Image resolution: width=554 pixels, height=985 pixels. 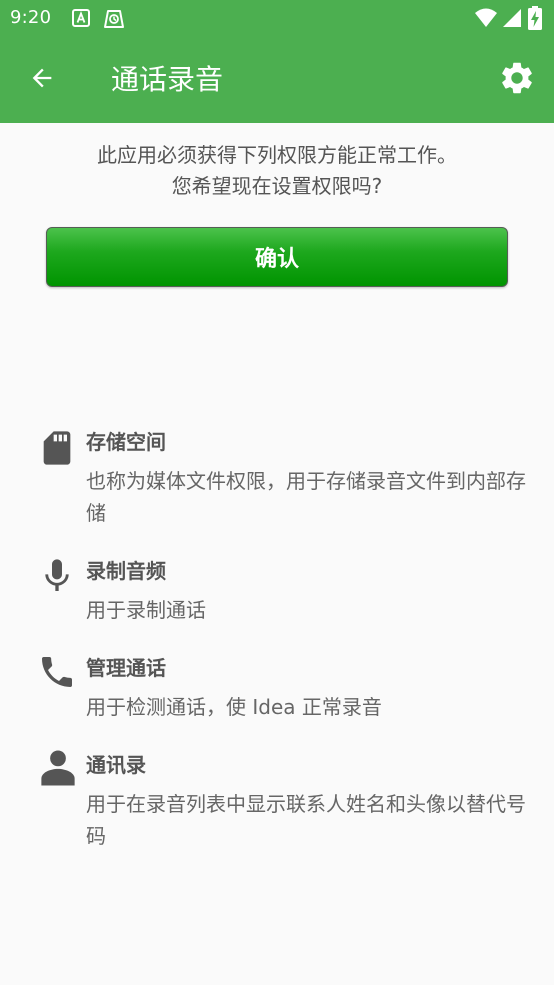 I want to click on status-time: 9:20, so click(x=31, y=17).